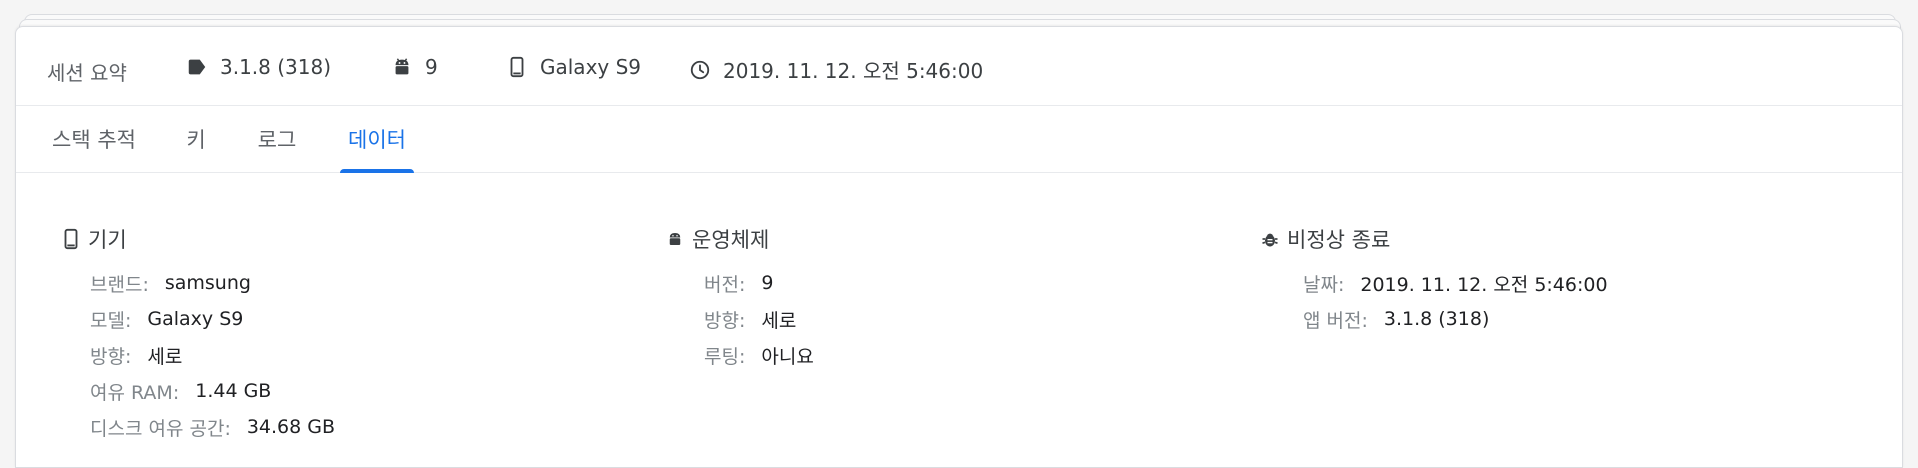  Describe the element at coordinates (119, 284) in the screenshot. I see `detail-key: 브랜드:` at that location.